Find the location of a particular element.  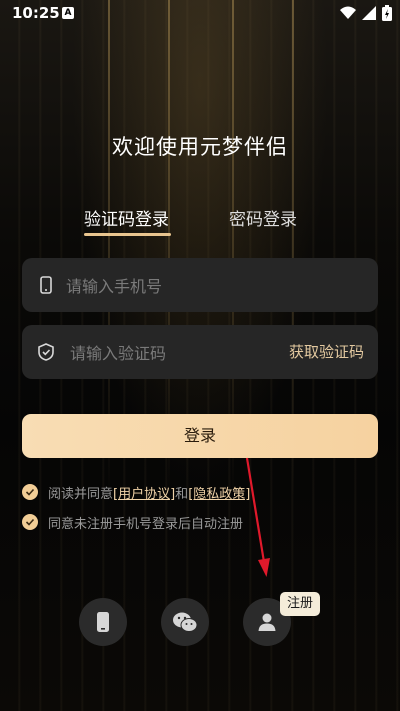

status-time: 10:25 is located at coordinates (36, 13).